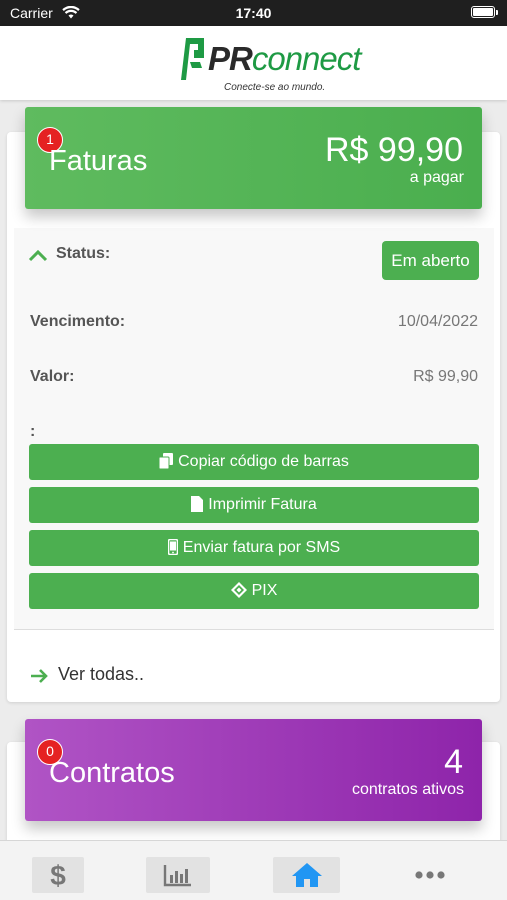  Describe the element at coordinates (407, 789) in the screenshot. I see `active-contracts-caption: contratos ativos` at that location.